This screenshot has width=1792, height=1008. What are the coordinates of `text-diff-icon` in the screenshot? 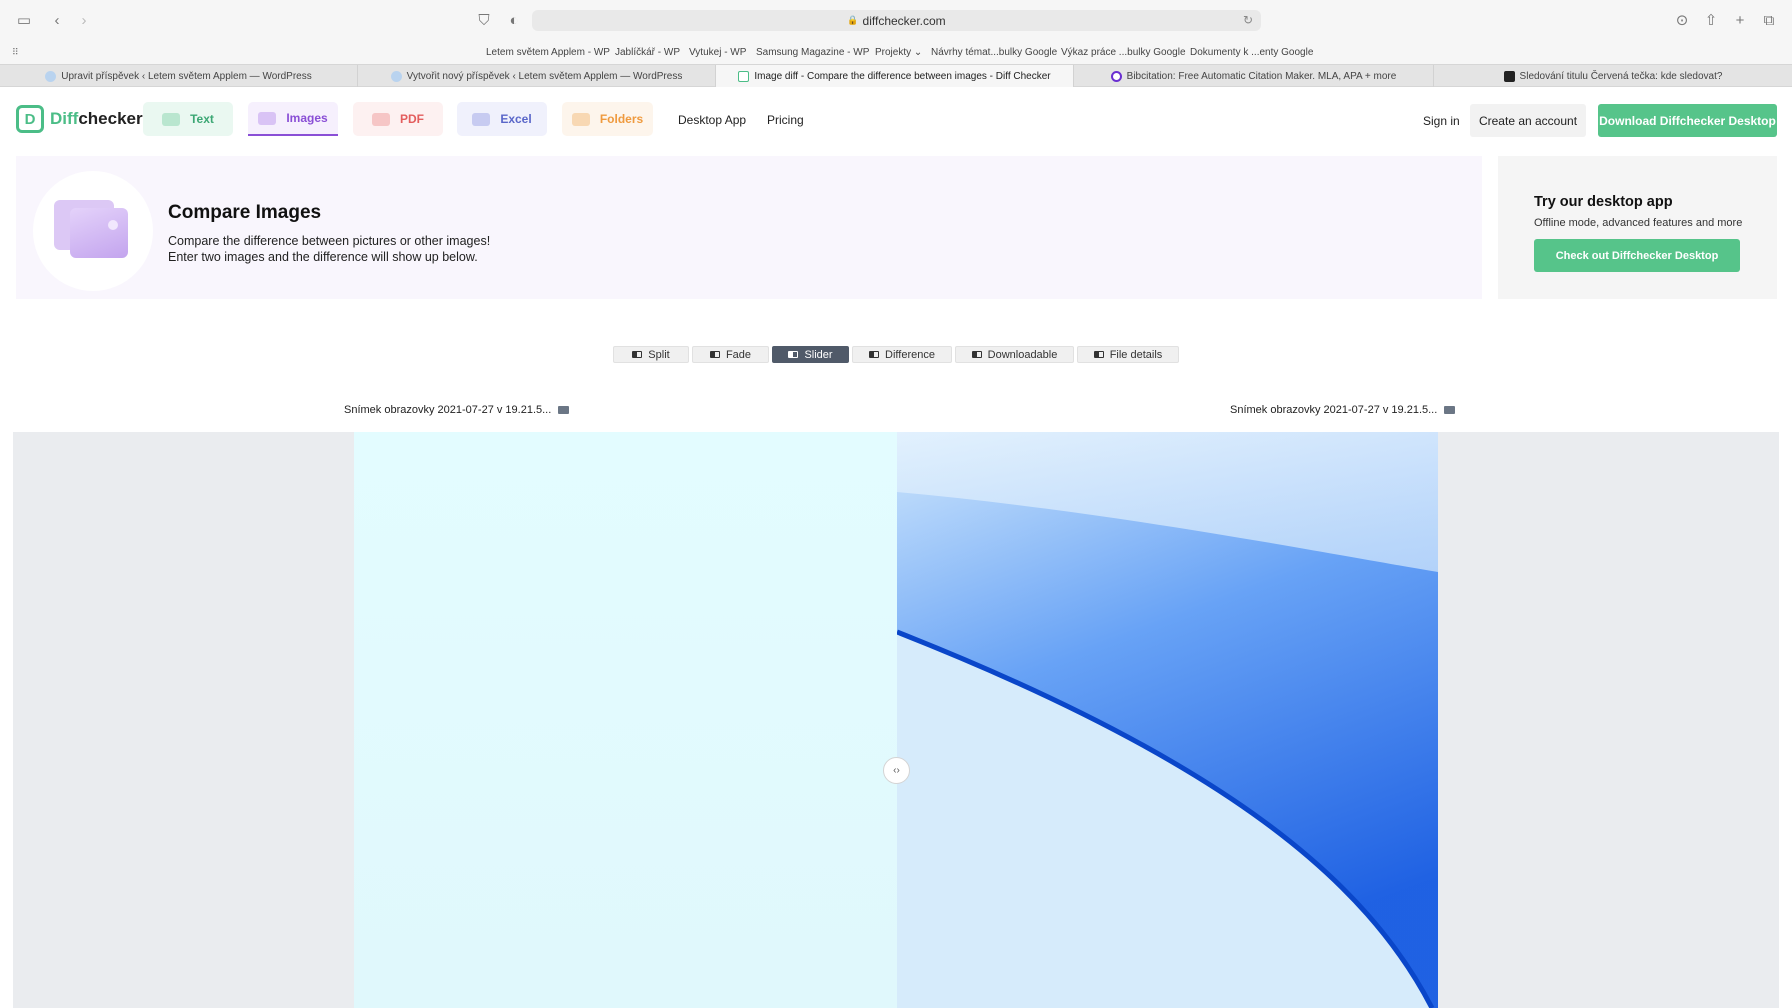 It's located at (171, 119).